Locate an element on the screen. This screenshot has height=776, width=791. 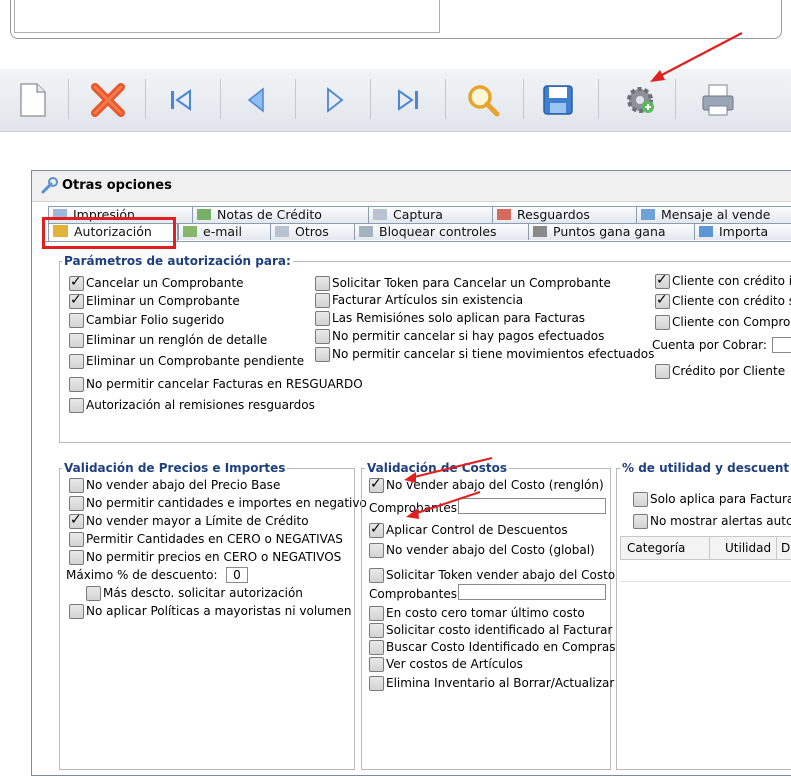
lock-icon is located at coordinates (366, 231).